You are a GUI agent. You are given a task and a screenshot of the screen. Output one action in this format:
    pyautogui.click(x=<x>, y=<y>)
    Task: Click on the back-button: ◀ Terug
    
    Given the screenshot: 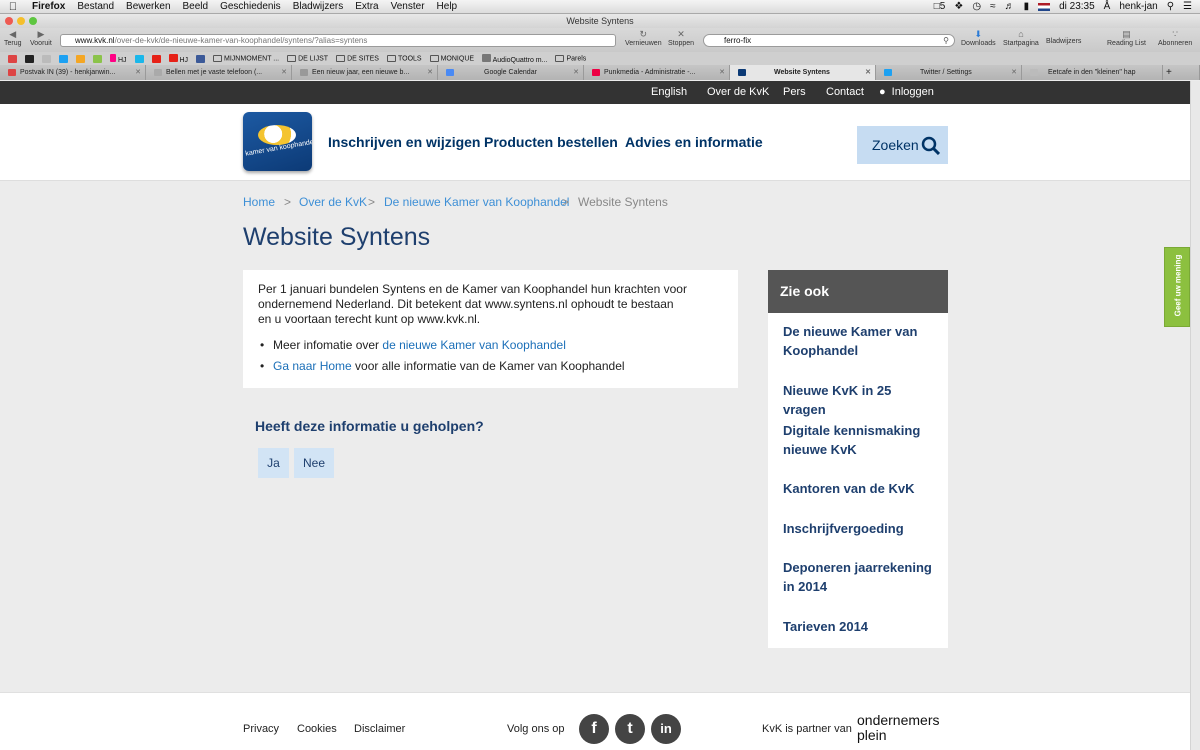 What is the action you would take?
    pyautogui.click(x=13, y=39)
    